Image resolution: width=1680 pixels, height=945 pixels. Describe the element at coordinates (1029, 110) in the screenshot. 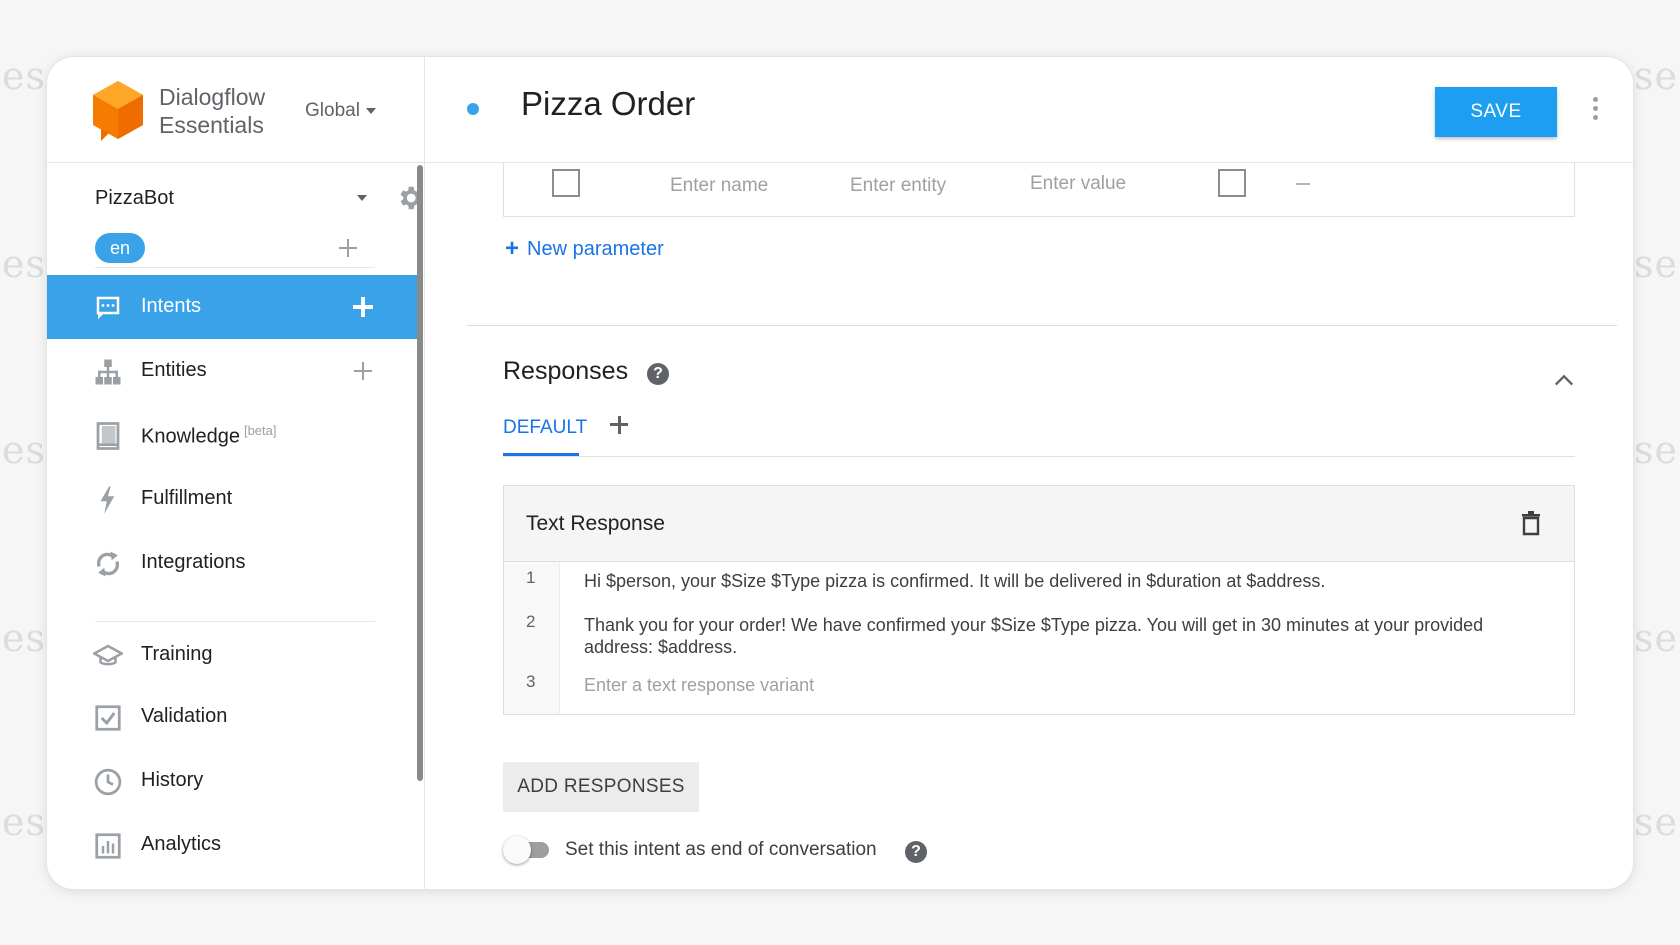

I see `page-header: Pizza Order SAVE` at that location.